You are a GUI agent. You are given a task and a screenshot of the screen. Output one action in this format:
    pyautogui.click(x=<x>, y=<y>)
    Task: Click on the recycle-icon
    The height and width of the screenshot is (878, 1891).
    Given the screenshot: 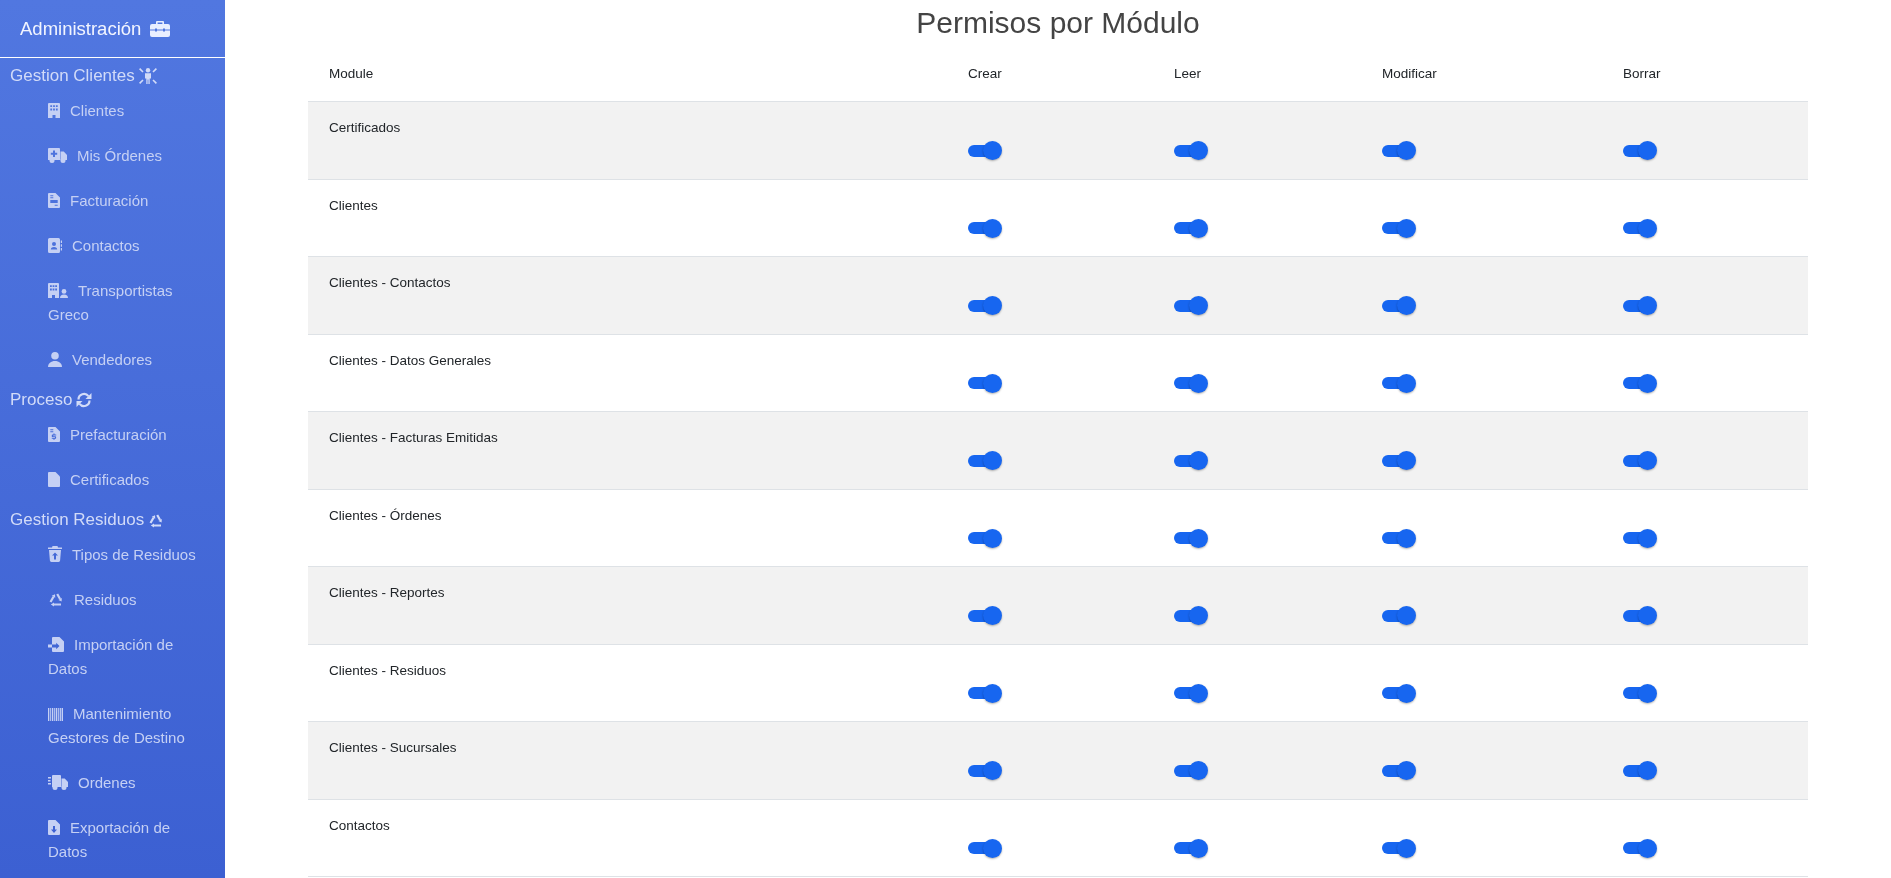 What is the action you would take?
    pyautogui.click(x=156, y=520)
    